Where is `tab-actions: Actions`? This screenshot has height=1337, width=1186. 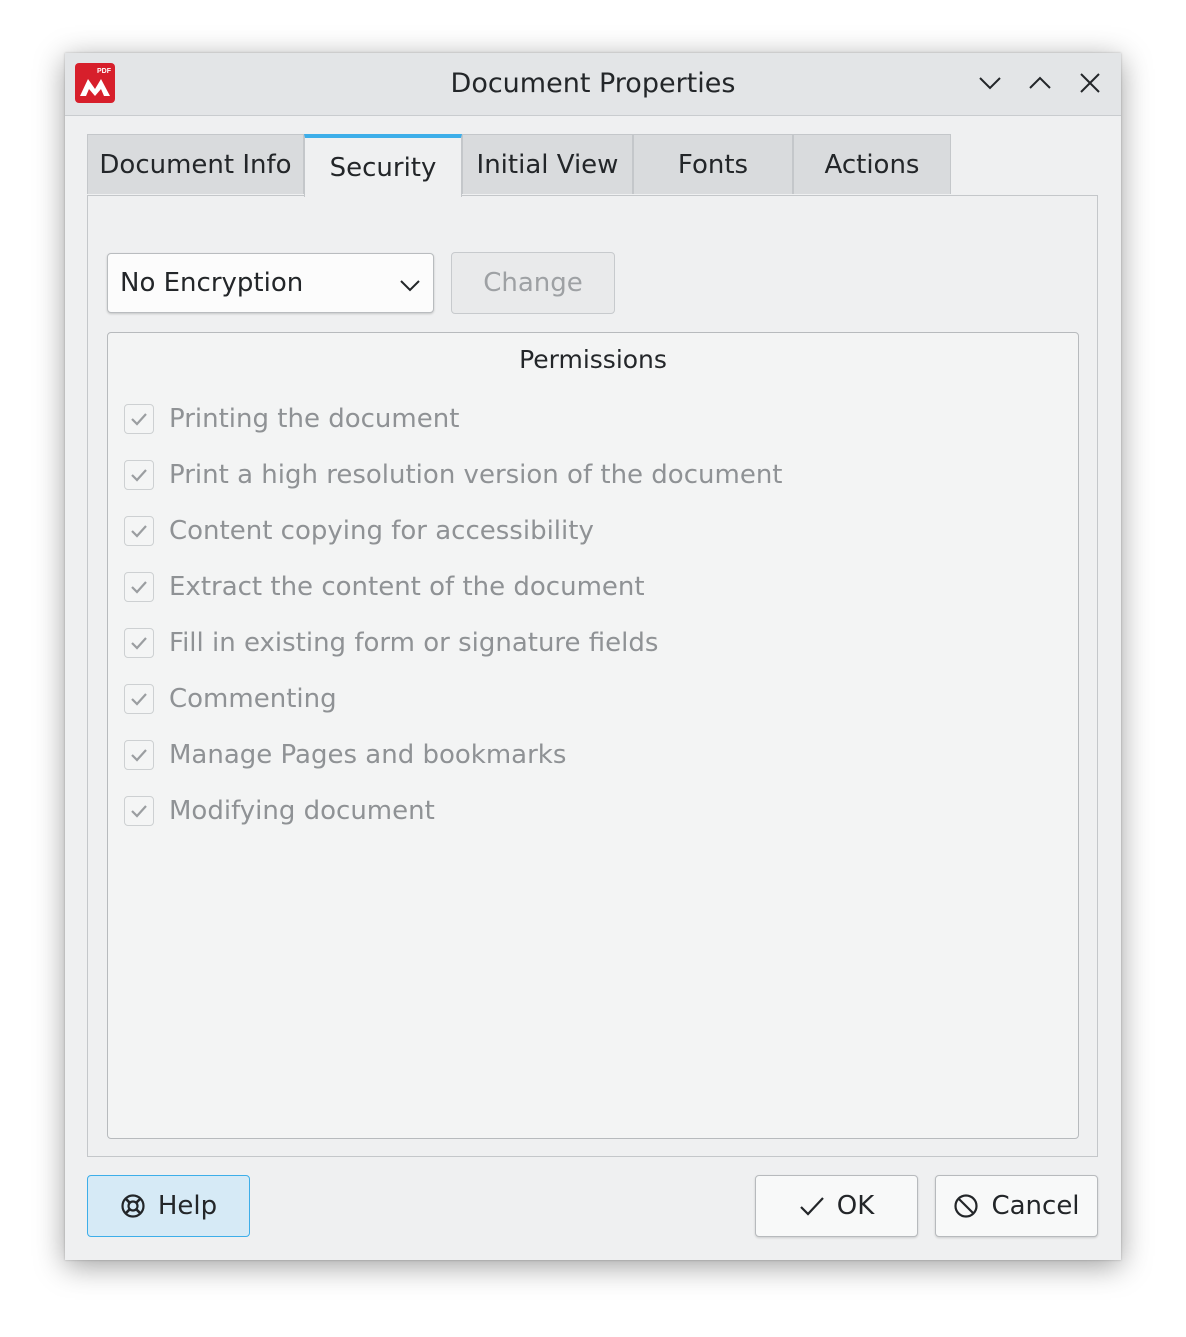
tab-actions: Actions is located at coordinates (872, 164).